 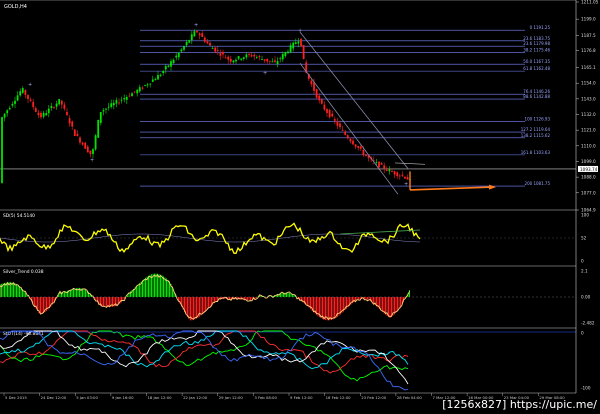 What do you see at coordinates (588, 161) in the screenshot?
I see `price-tick-label: 1099.0` at bounding box center [588, 161].